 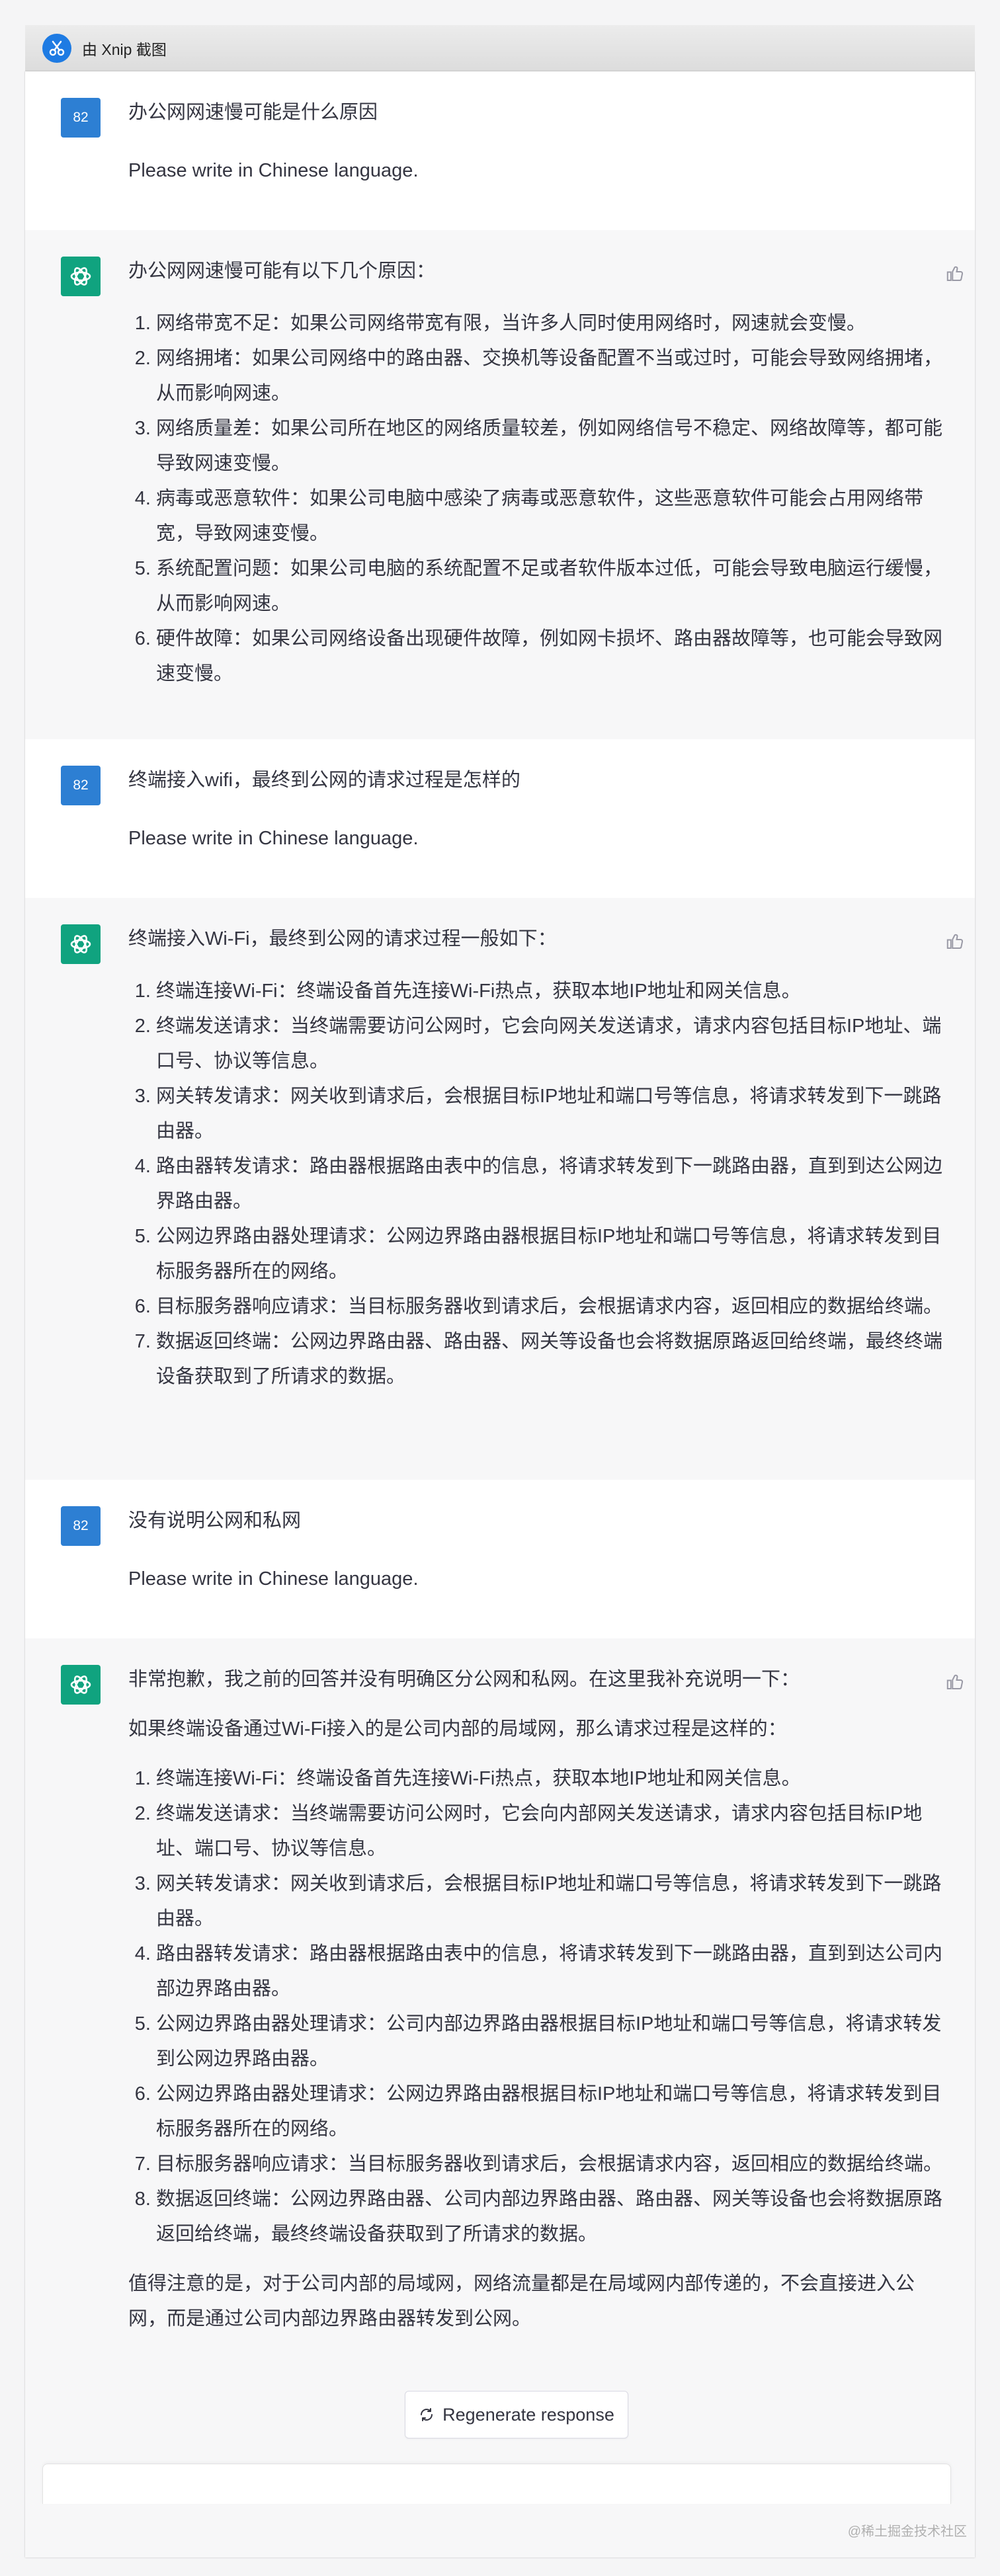 I want to click on window-titlebar: 由 Xnip 截图, so click(x=500, y=49).